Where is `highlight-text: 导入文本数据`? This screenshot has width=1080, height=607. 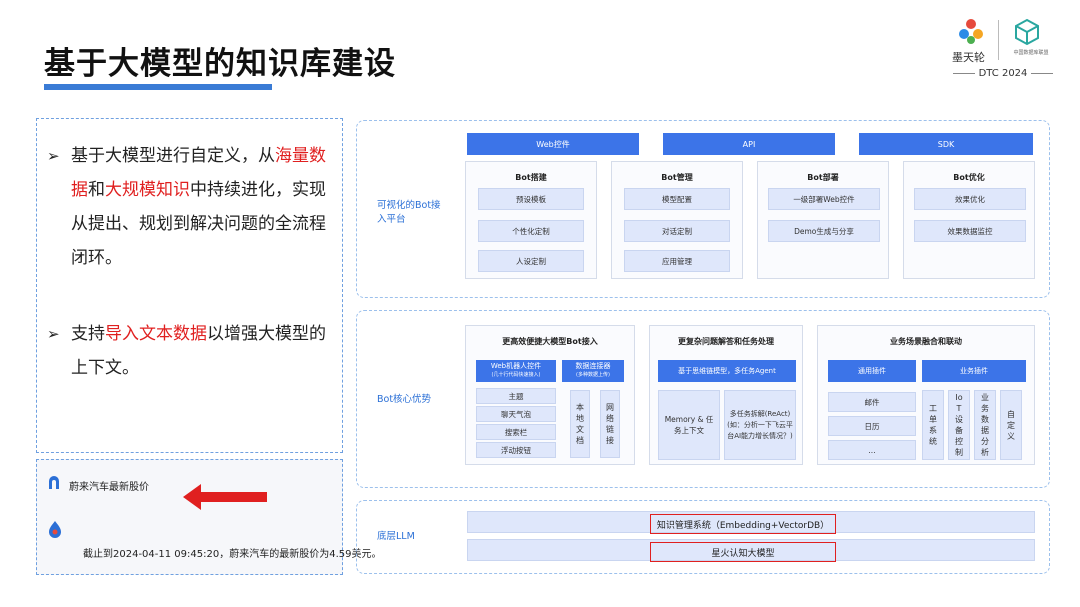
highlight-text: 导入文本数据 is located at coordinates (156, 334).